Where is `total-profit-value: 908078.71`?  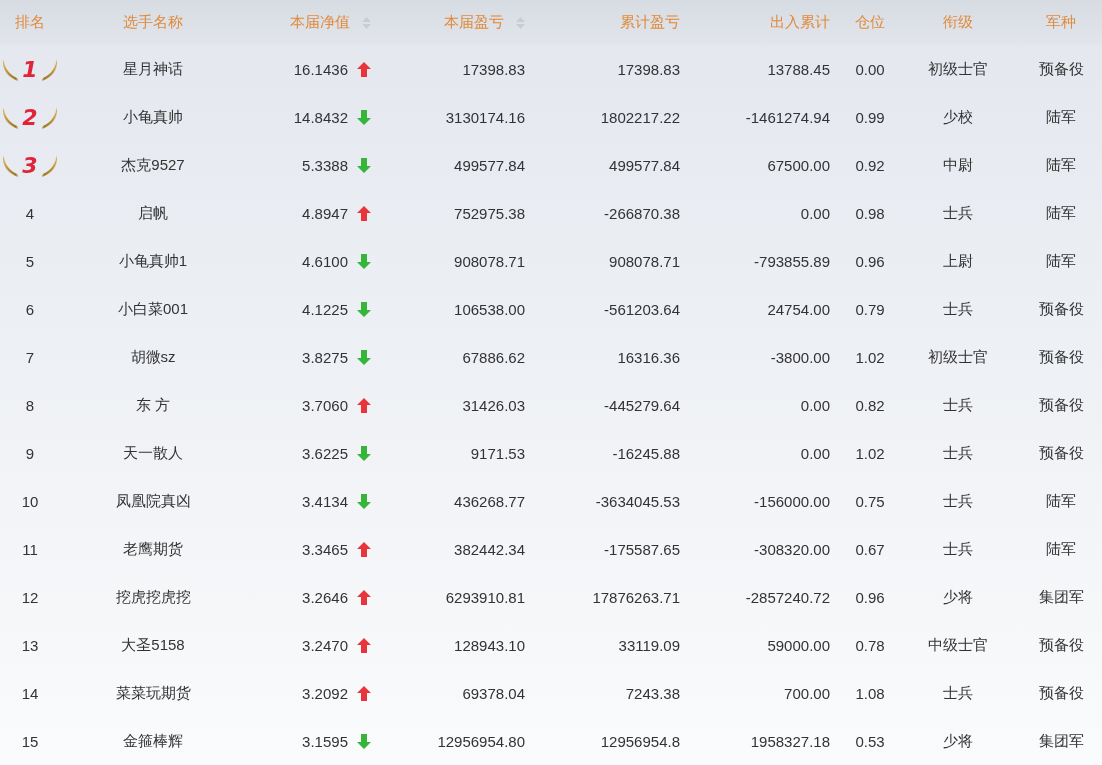
total-profit-value: 908078.71 is located at coordinates (644, 261).